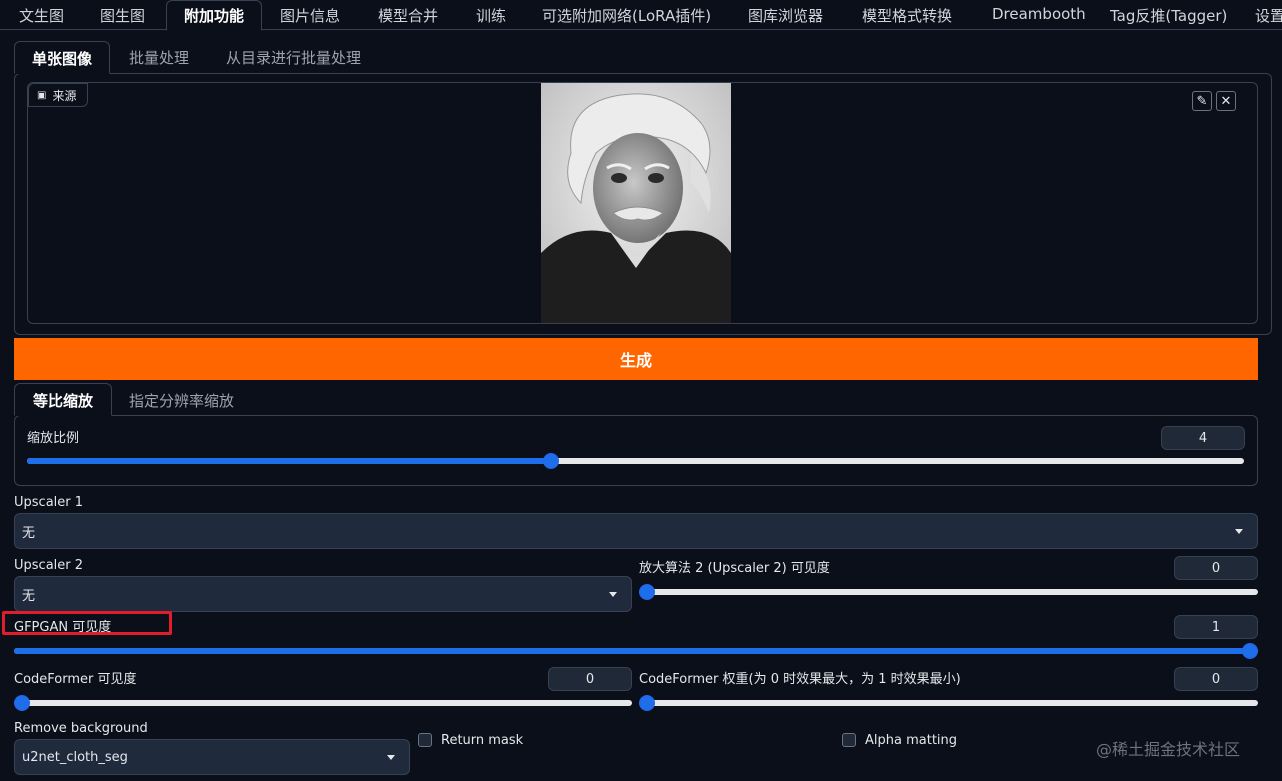 The height and width of the screenshot is (781, 1282). Describe the element at coordinates (1168, 15) in the screenshot. I see `tab-tagger: Tag反推(Tagger)` at that location.